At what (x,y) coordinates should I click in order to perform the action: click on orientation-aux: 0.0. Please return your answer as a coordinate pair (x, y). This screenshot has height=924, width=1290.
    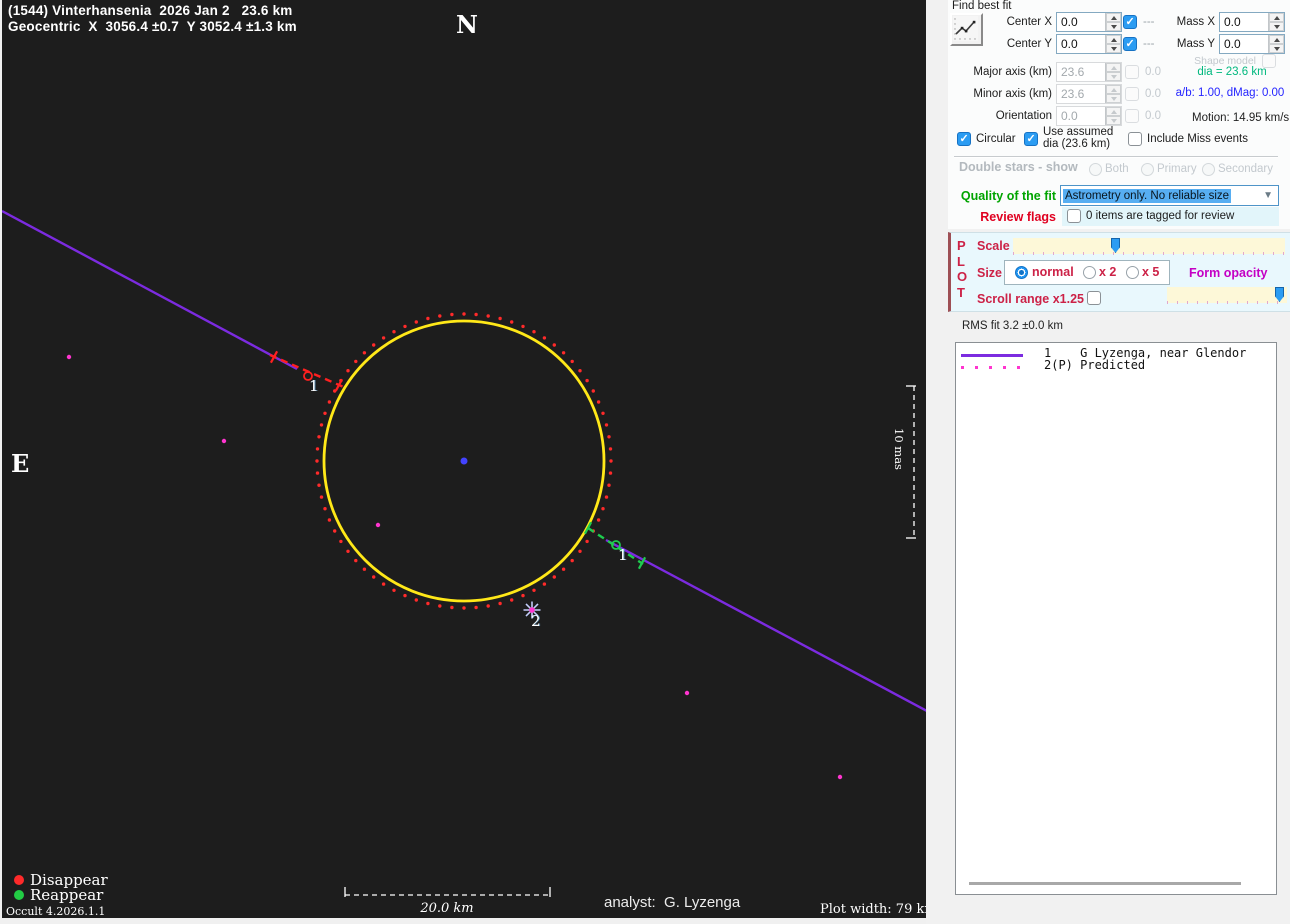
    Looking at the image, I should click on (1153, 116).